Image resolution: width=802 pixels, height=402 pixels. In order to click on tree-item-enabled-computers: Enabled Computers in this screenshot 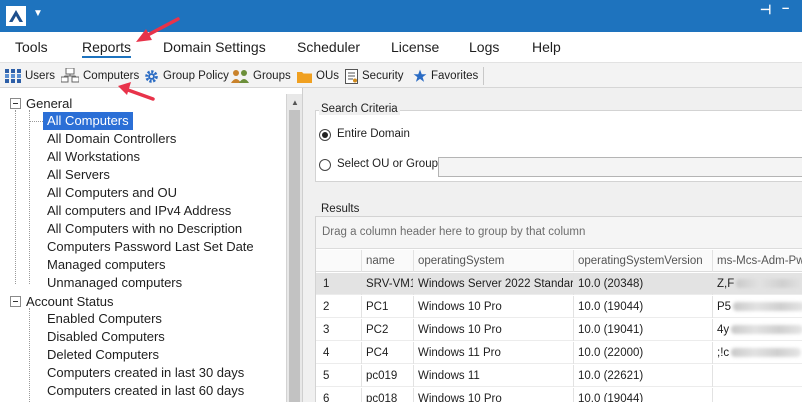, I will do `click(104, 319)`.